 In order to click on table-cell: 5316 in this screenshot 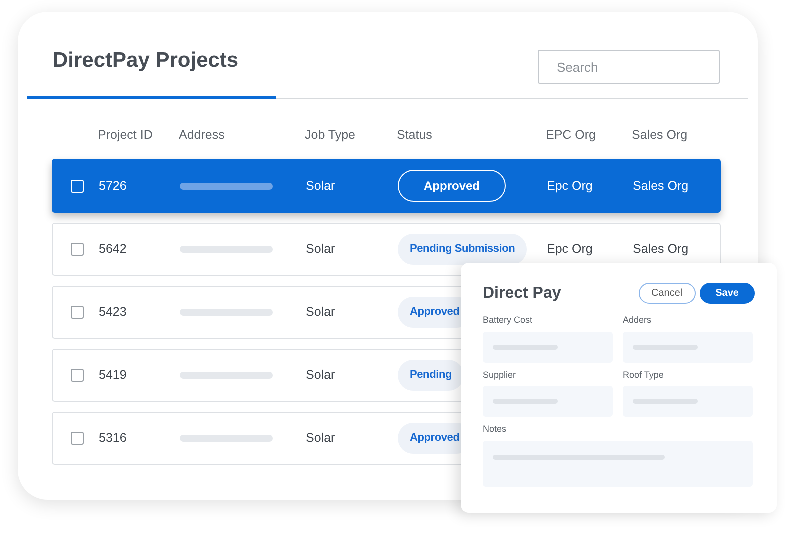, I will do `click(113, 438)`.